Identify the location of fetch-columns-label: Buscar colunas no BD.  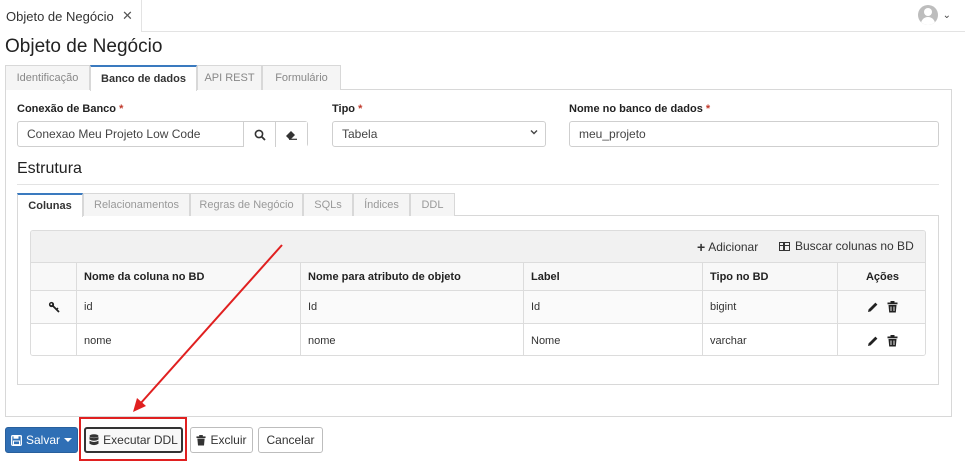
(854, 246).